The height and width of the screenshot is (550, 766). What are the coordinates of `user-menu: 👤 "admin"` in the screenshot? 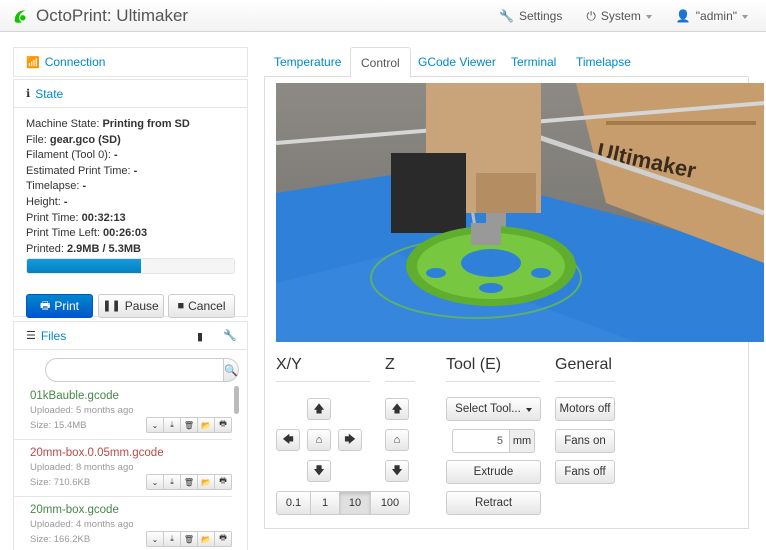 It's located at (712, 16).